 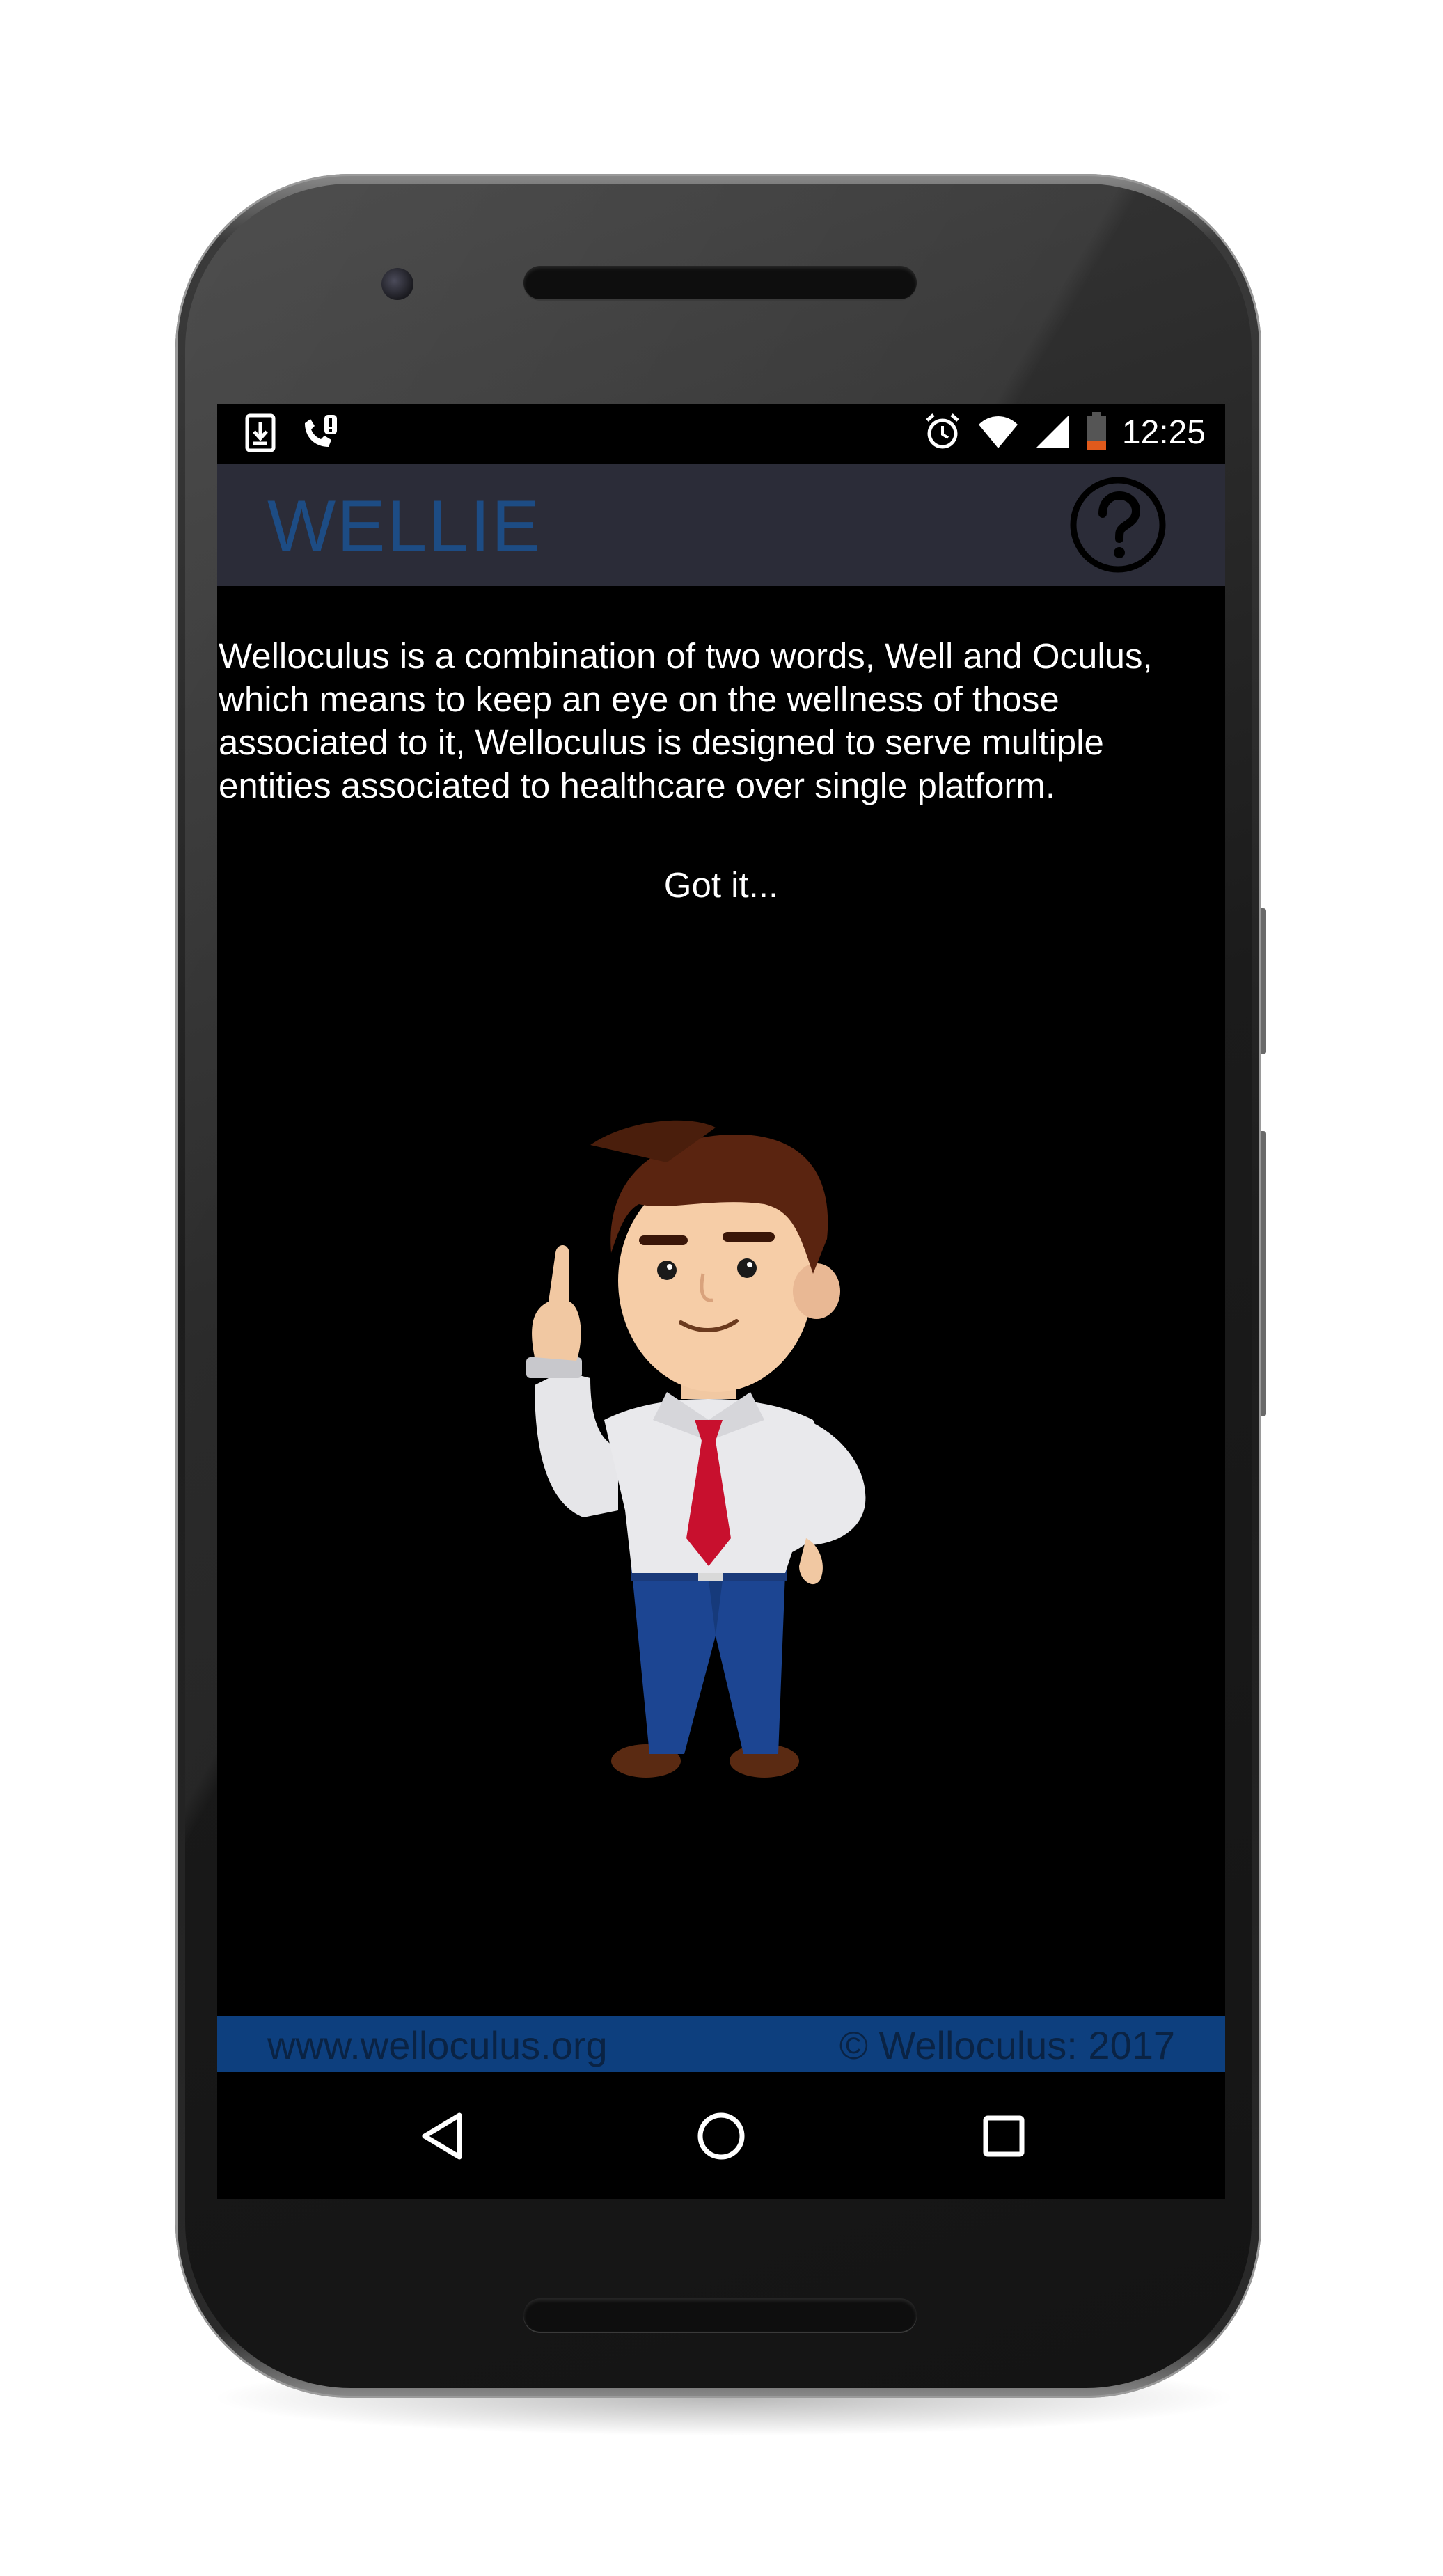 I want to click on copyright-text: © Welloculus: 2017, so click(x=1007, y=2045).